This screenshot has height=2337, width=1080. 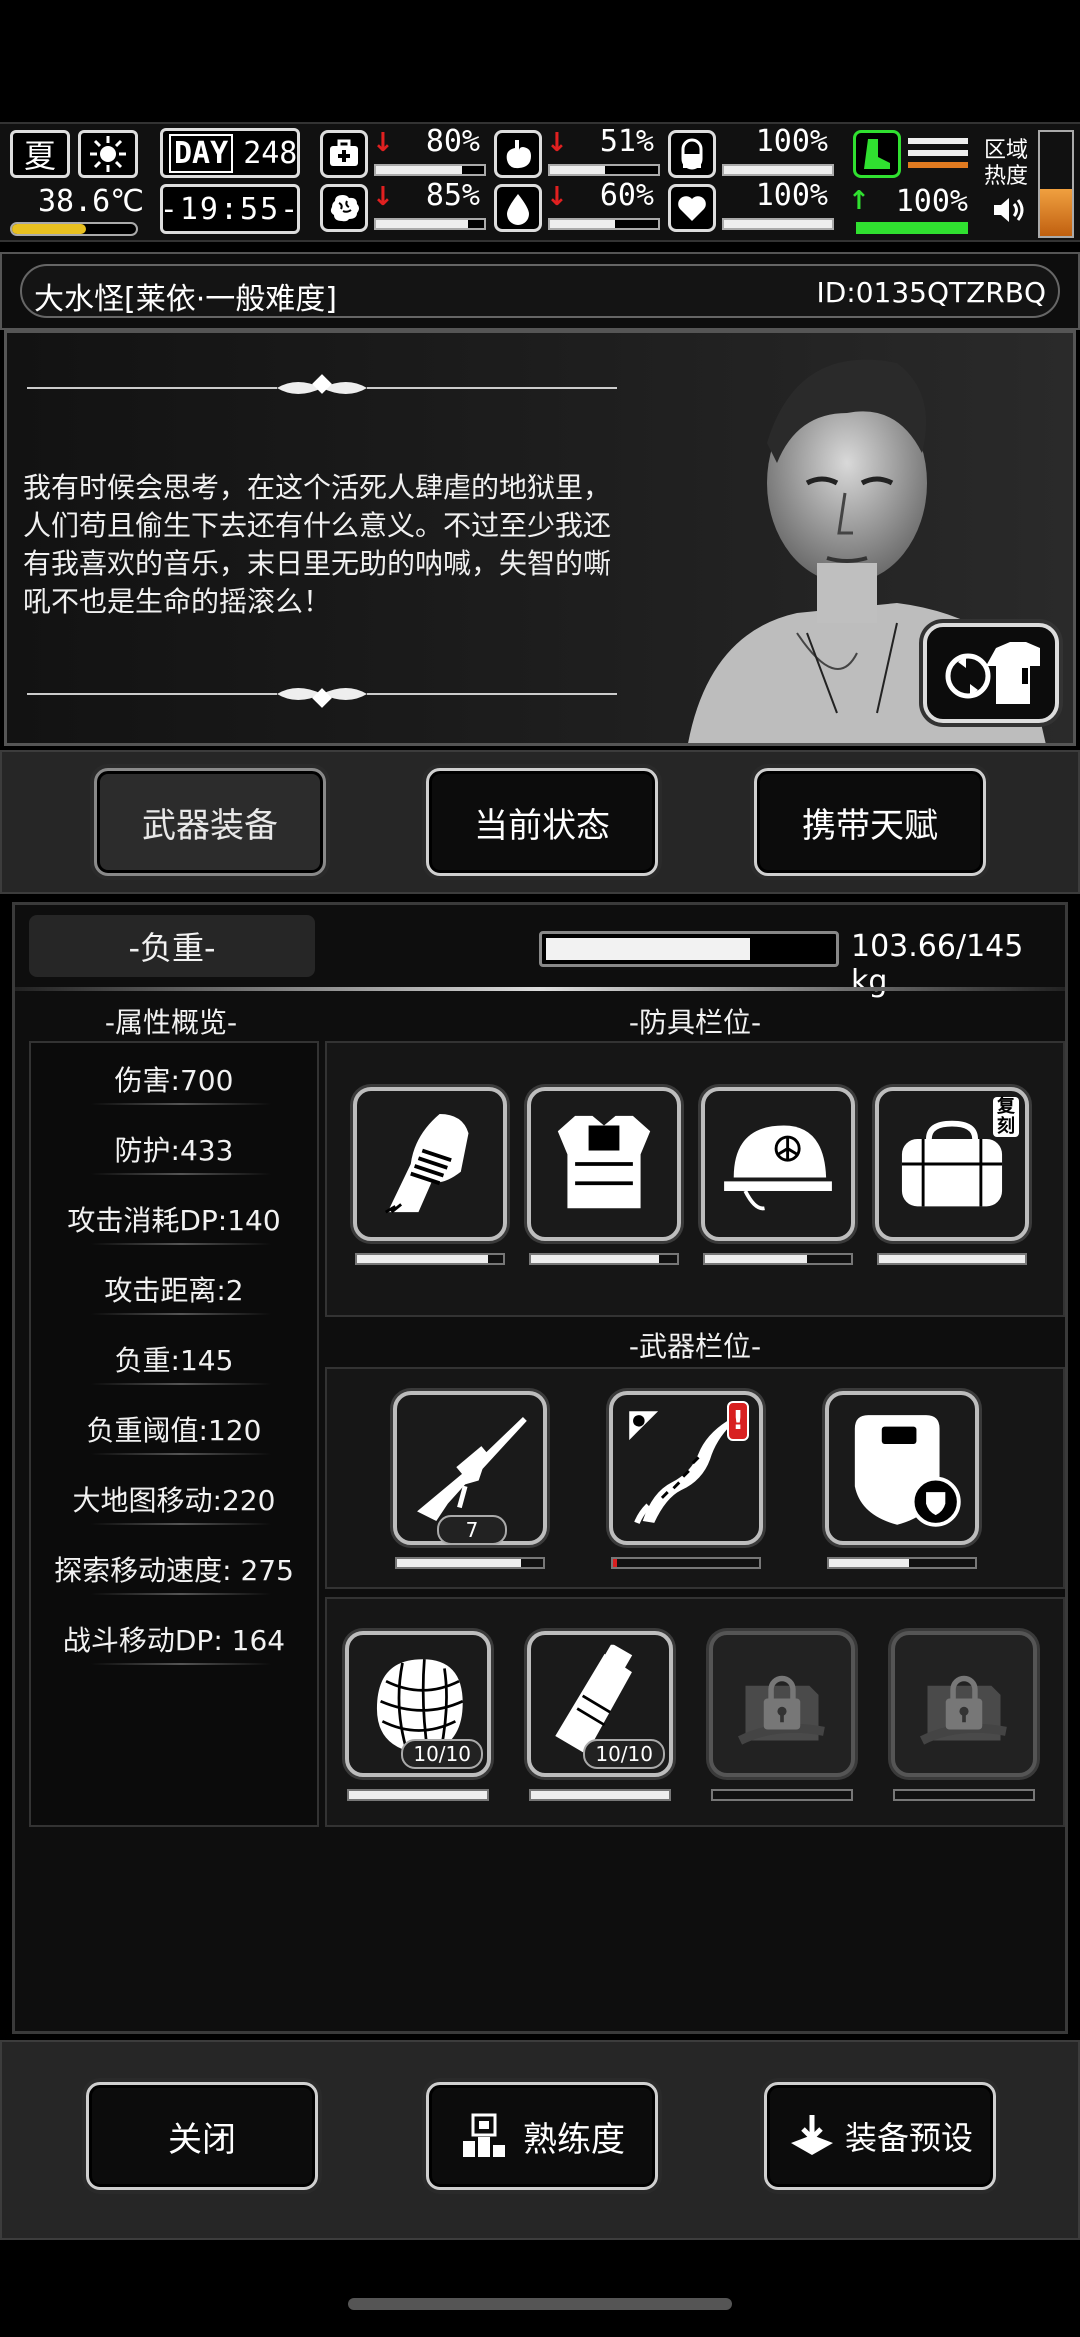 I want to click on close-button: 关闭, so click(x=202, y=2136).